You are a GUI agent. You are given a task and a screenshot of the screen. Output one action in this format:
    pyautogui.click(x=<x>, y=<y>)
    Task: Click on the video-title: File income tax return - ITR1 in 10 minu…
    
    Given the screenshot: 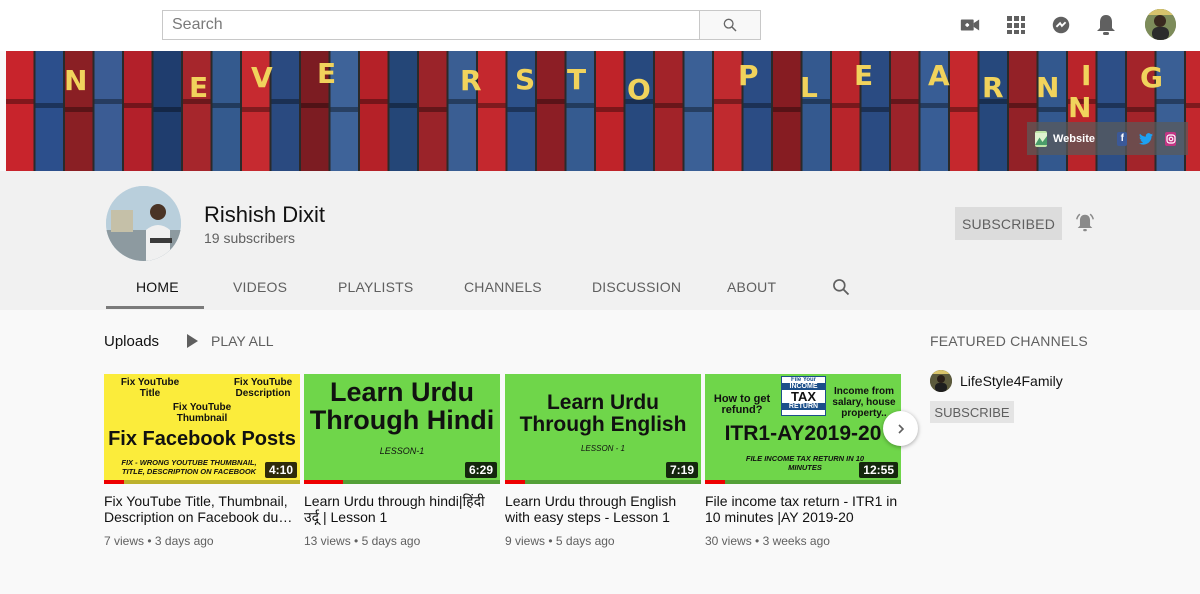 What is the action you would take?
    pyautogui.click(x=803, y=509)
    